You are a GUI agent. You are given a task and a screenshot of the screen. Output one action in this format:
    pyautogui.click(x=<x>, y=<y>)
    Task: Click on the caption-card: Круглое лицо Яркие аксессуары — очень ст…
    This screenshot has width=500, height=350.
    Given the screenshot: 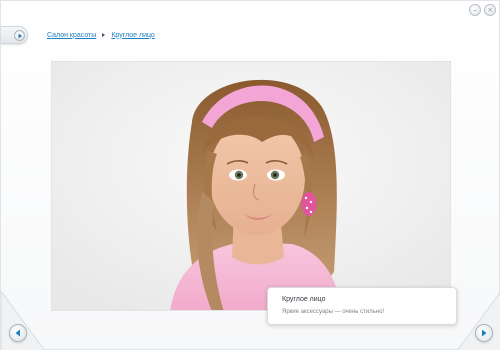 What is the action you would take?
    pyautogui.click(x=362, y=306)
    